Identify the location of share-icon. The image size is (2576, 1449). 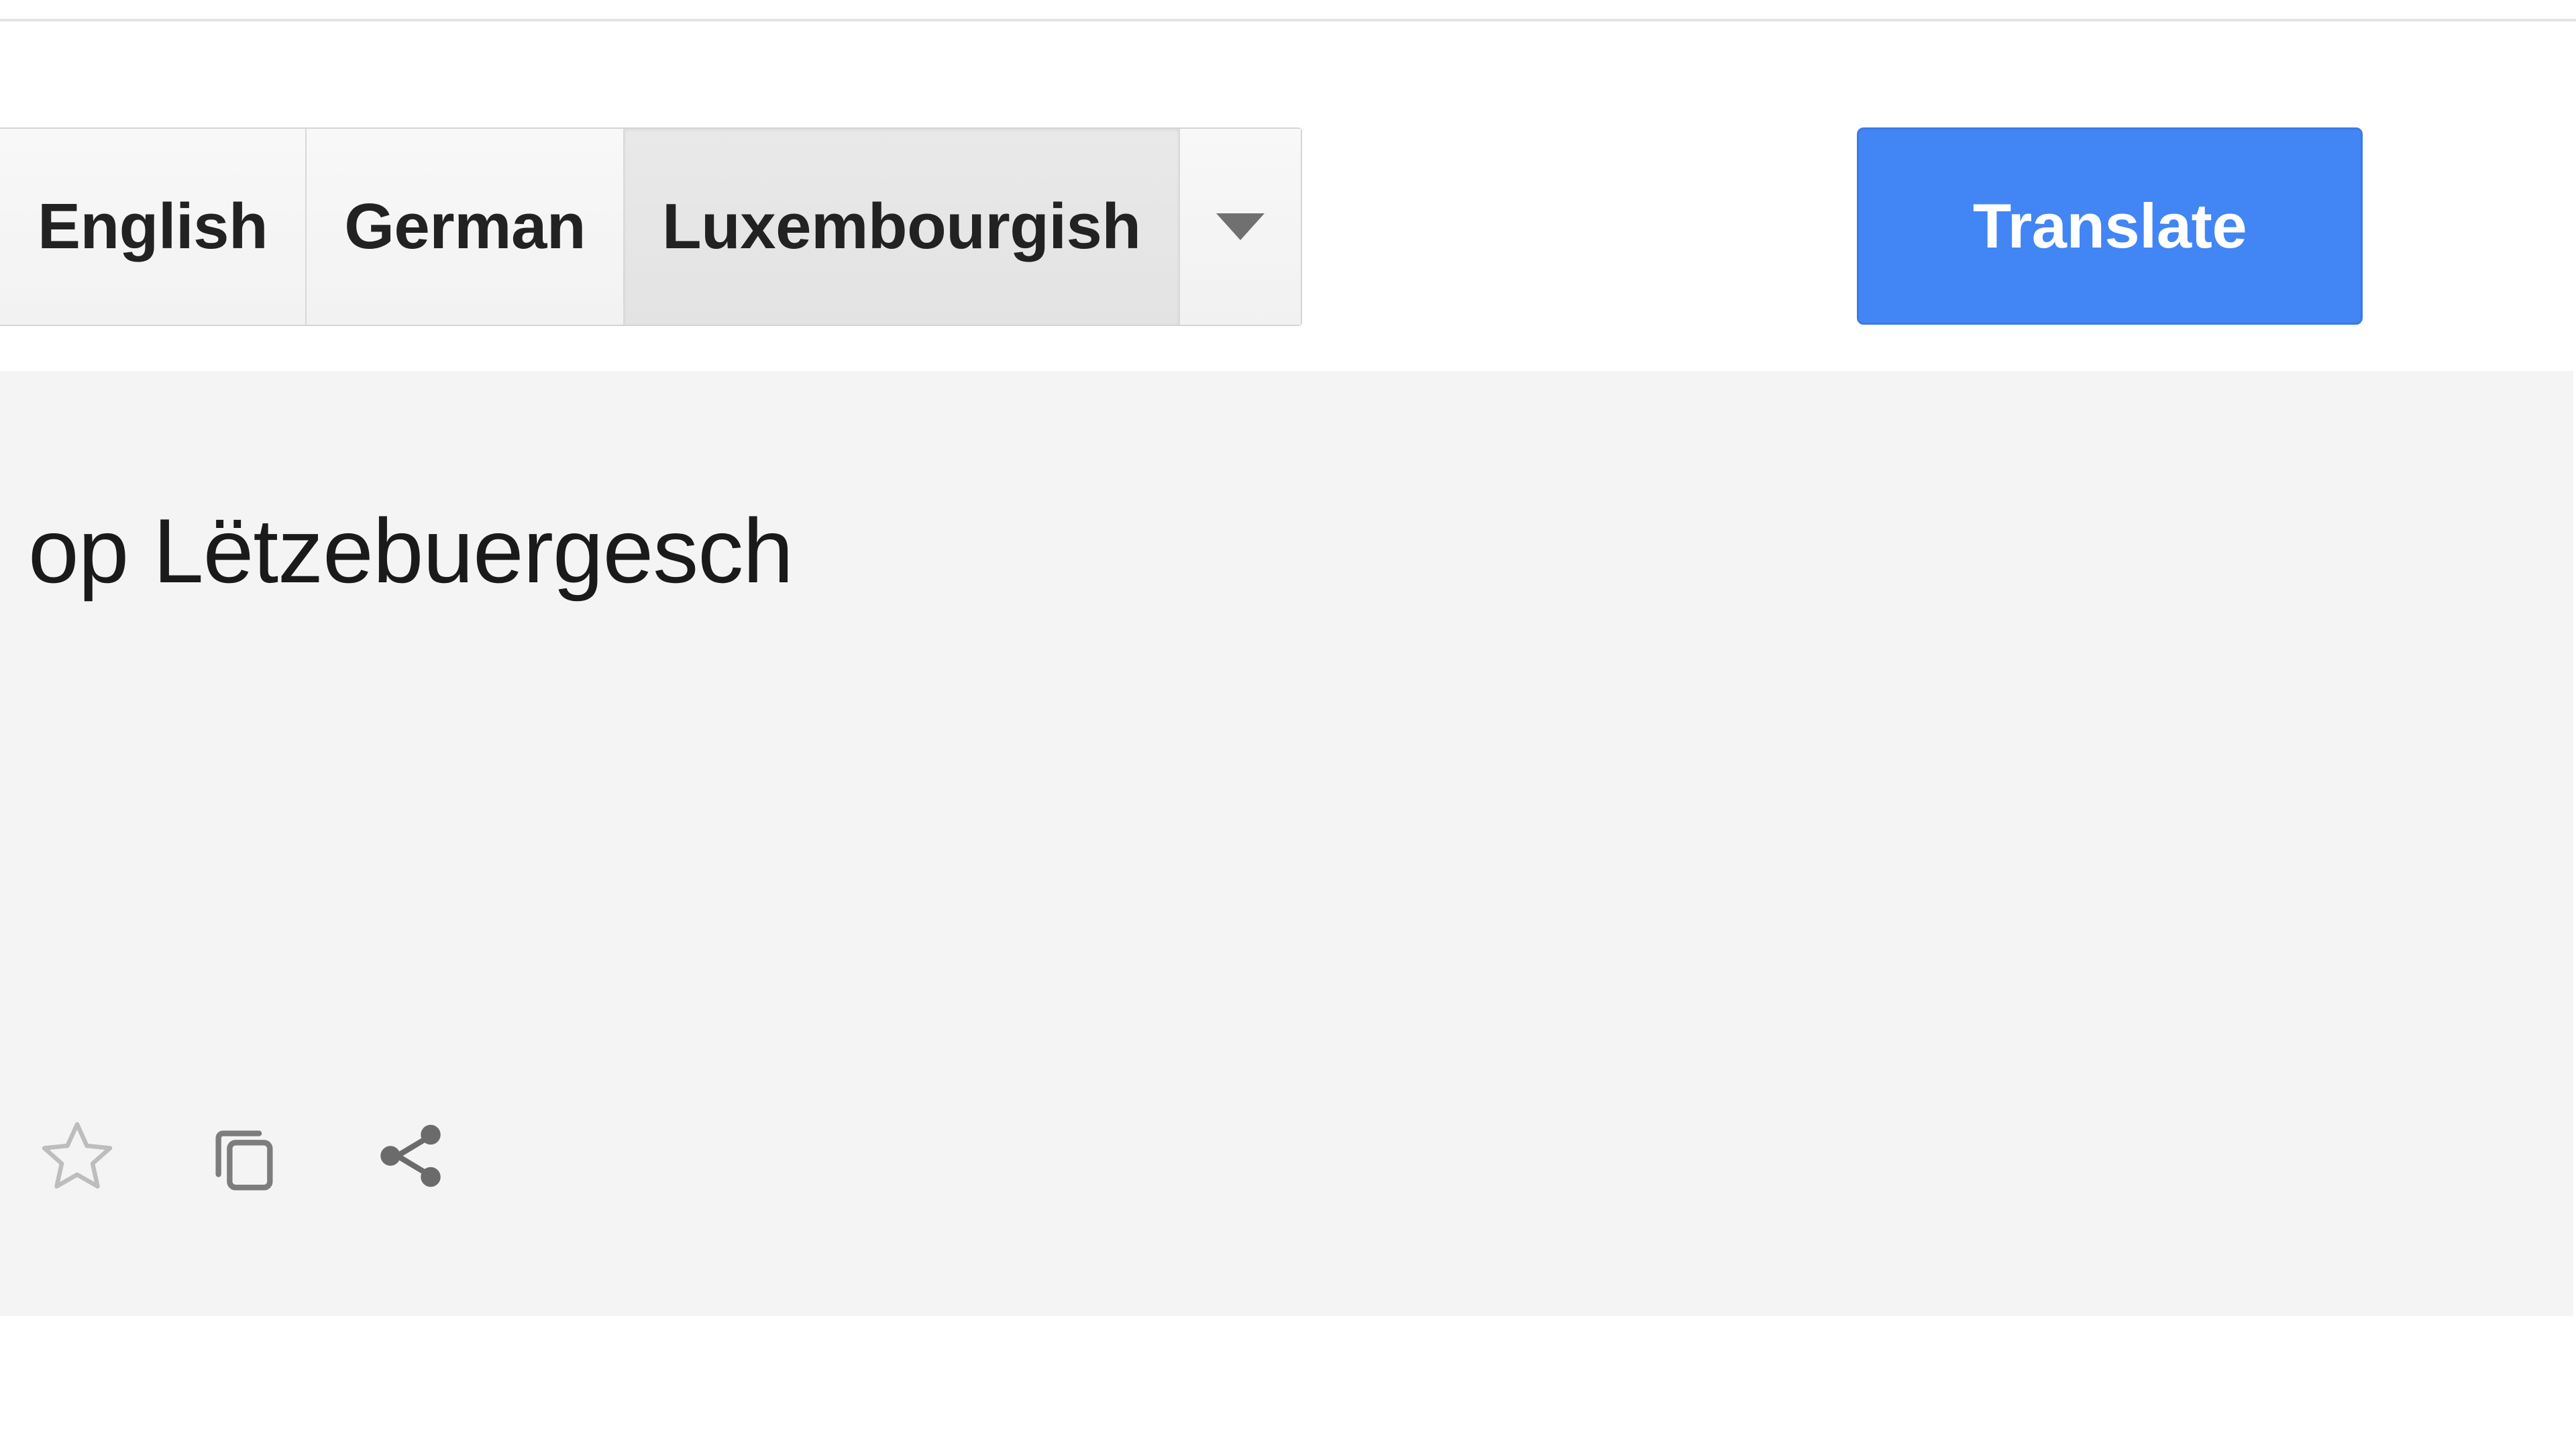
(410, 1155).